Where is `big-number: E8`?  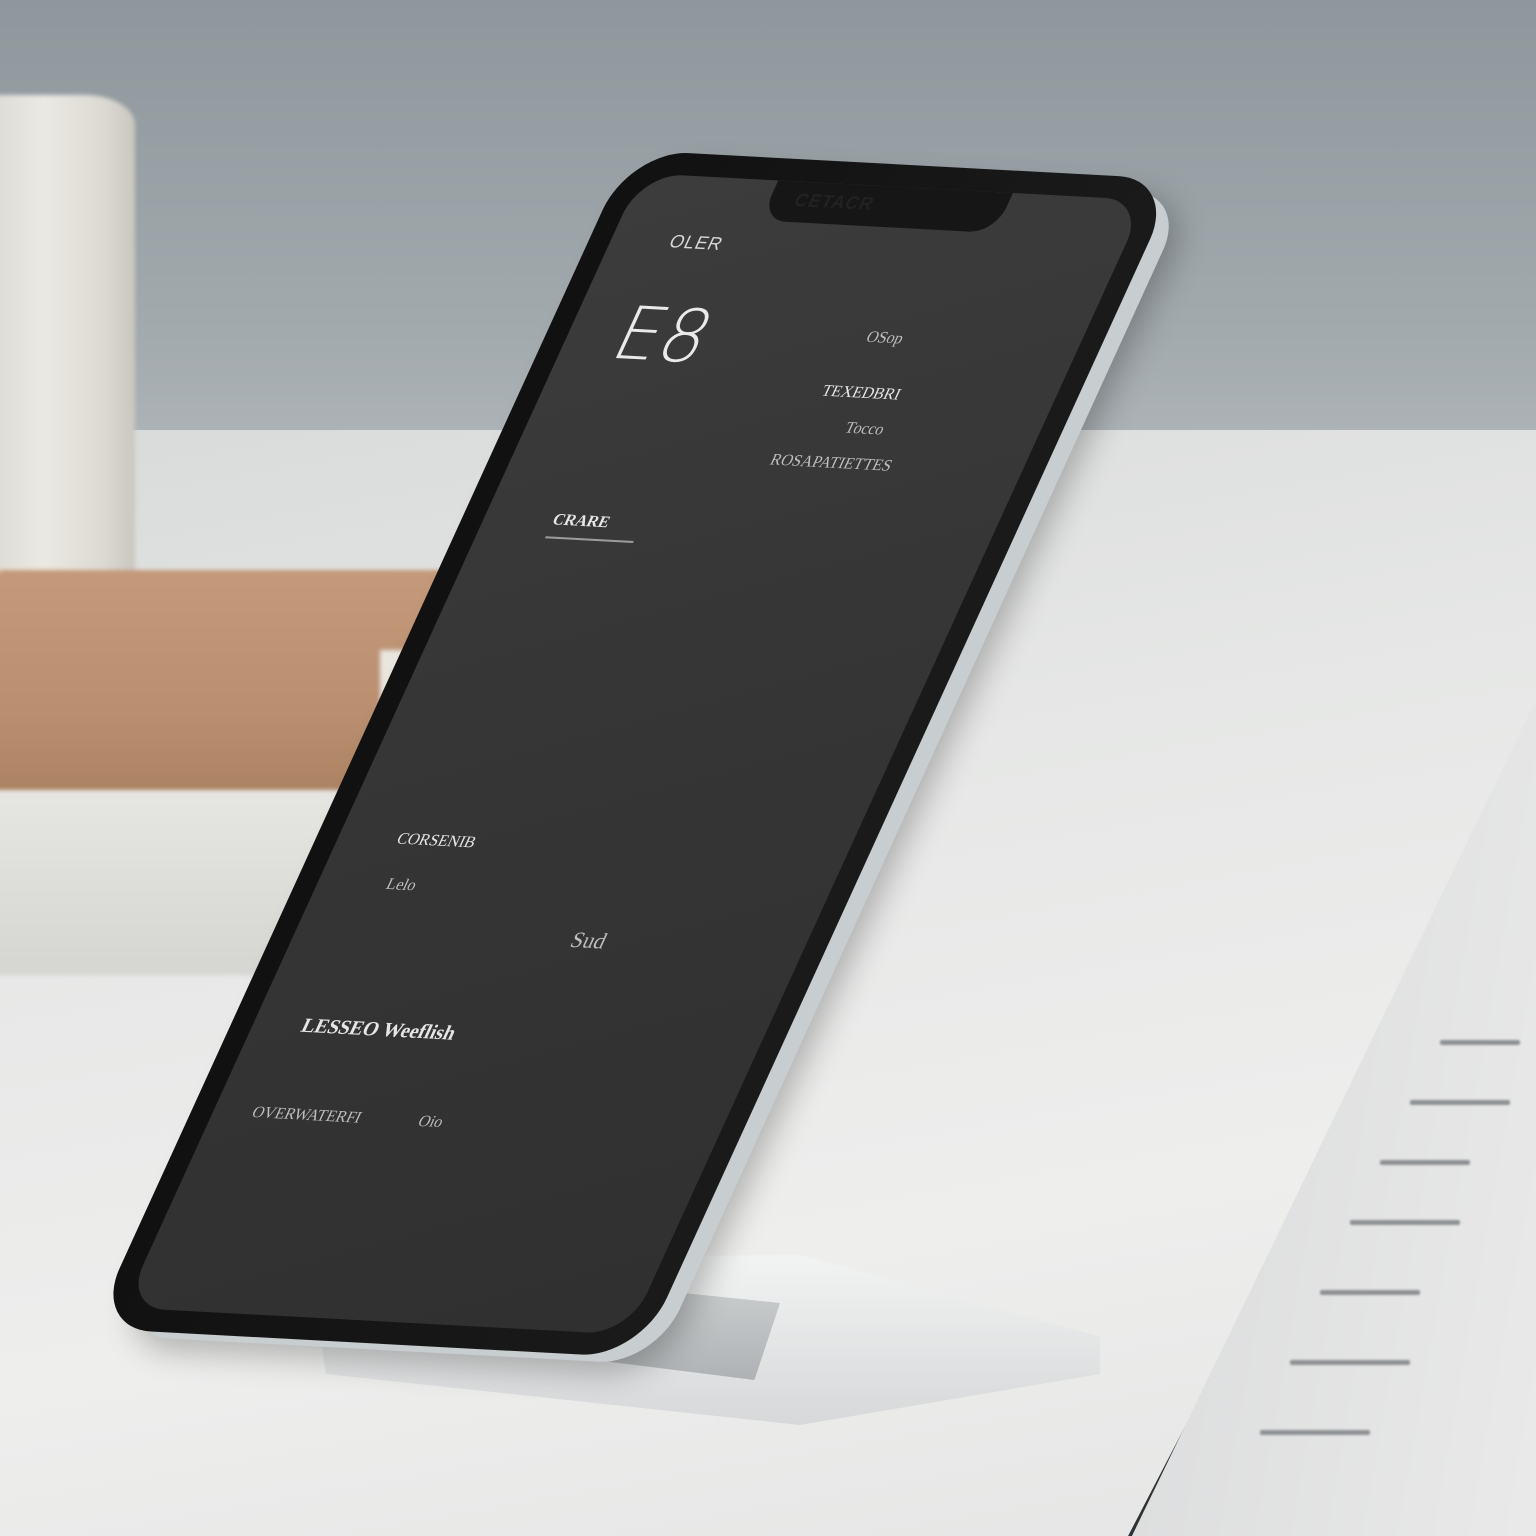
big-number: E8 is located at coordinates (663, 335).